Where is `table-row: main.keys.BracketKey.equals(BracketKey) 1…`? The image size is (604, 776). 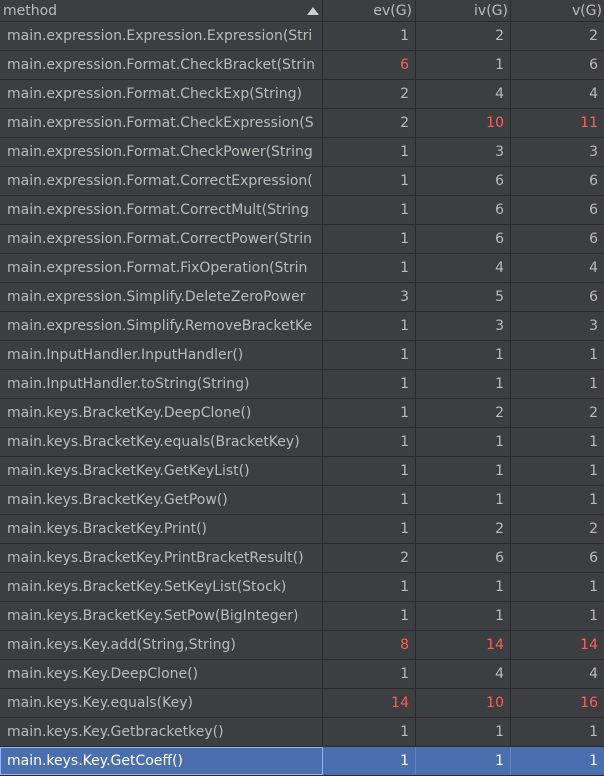 table-row: main.keys.BracketKey.equals(BracketKey) 1… is located at coordinates (302, 442).